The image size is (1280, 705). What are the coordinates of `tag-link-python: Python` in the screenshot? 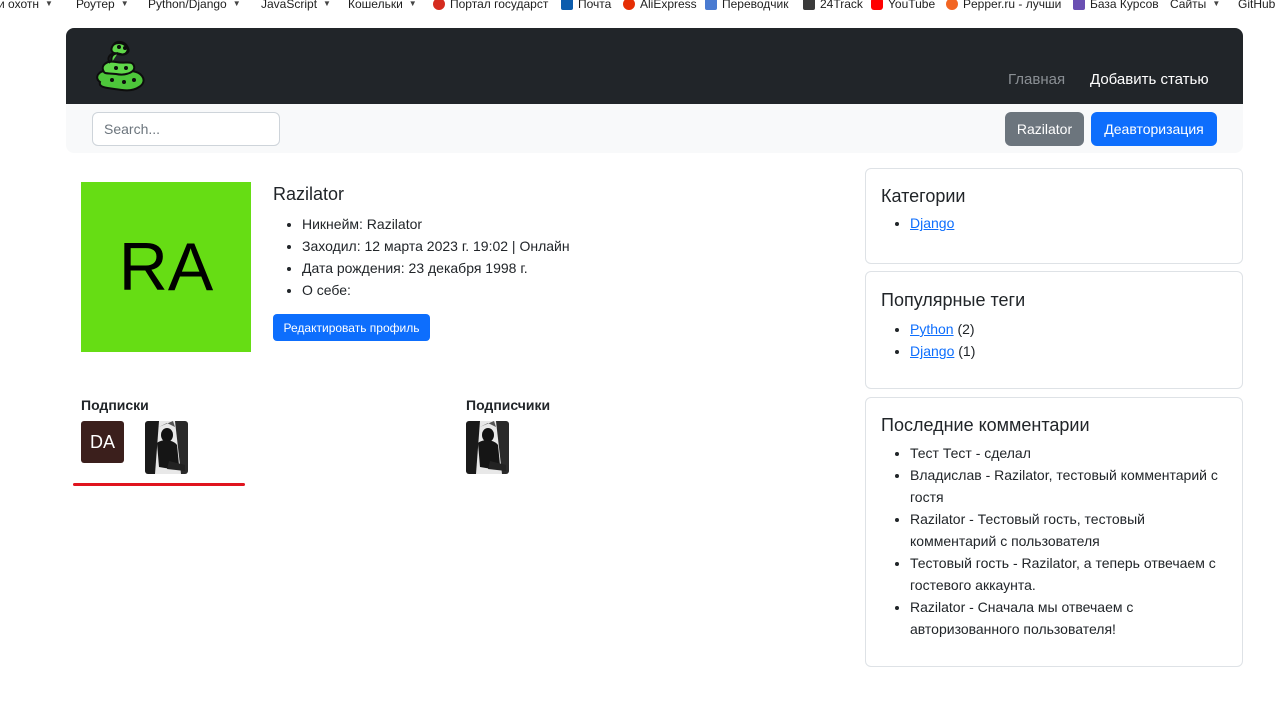 It's located at (932, 329).